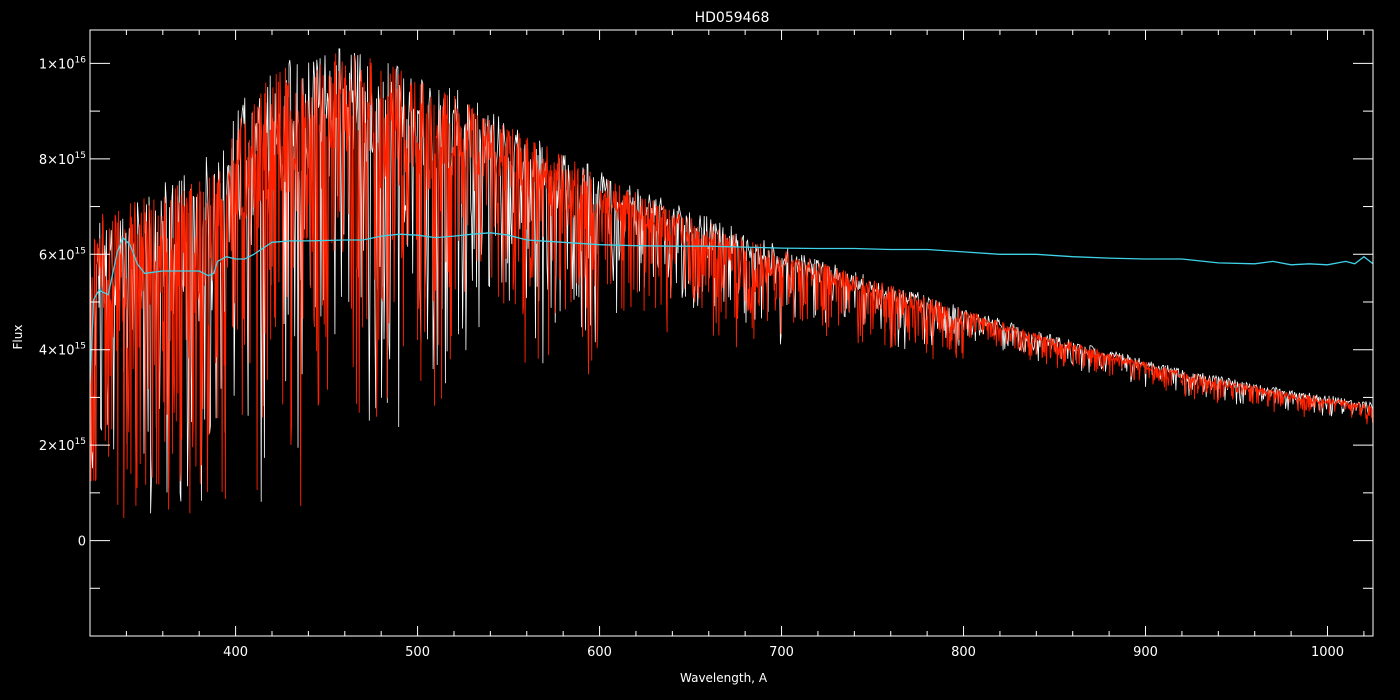 The height and width of the screenshot is (700, 1400). Describe the element at coordinates (18, 337) in the screenshot. I see `y-axis-label: Flux` at that location.